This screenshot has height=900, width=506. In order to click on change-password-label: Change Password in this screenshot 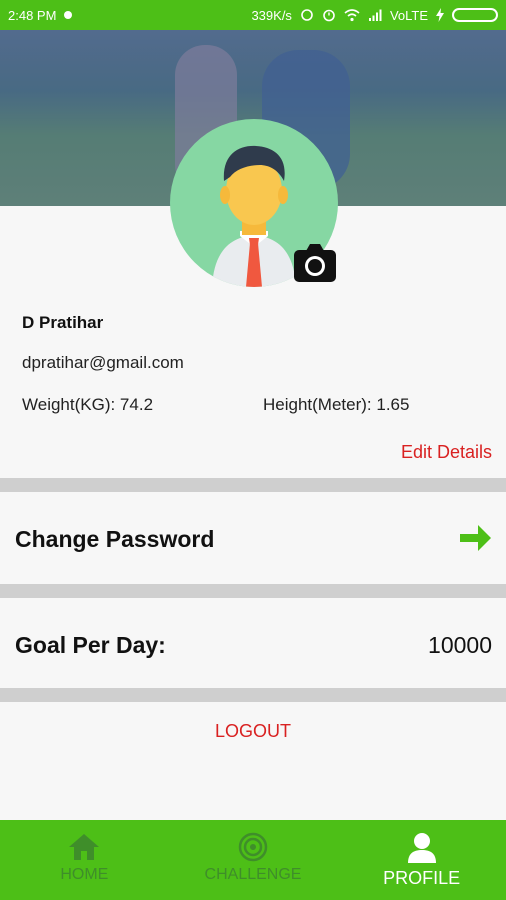, I will do `click(115, 539)`.